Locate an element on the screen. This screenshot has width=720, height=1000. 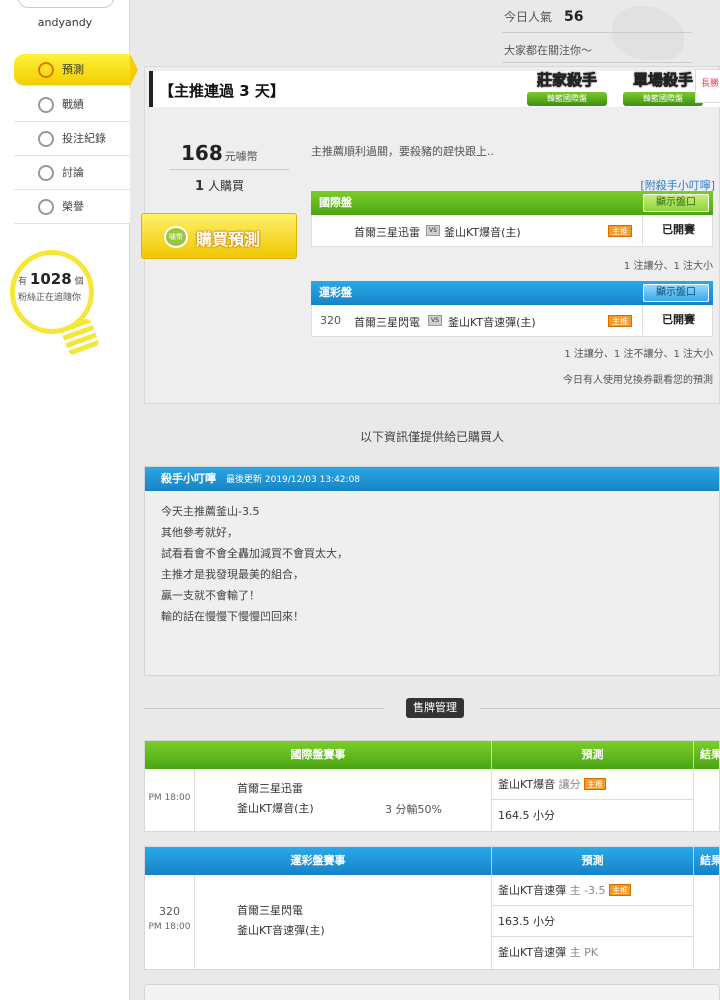
intl-bet-summary: 1 注讓分、1 注大小 is located at coordinates (668, 266).